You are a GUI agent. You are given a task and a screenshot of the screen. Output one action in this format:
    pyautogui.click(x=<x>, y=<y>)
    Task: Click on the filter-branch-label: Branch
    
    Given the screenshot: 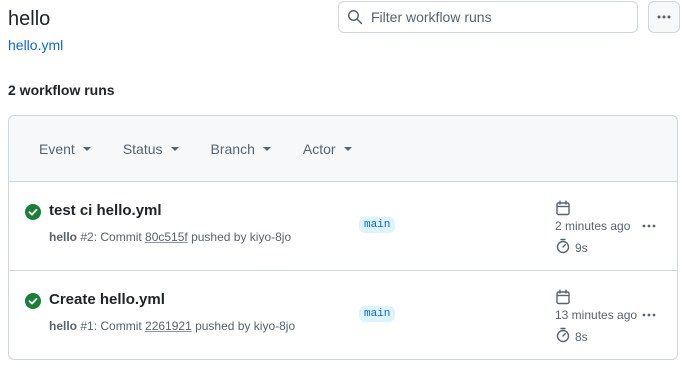 What is the action you would take?
    pyautogui.click(x=232, y=148)
    